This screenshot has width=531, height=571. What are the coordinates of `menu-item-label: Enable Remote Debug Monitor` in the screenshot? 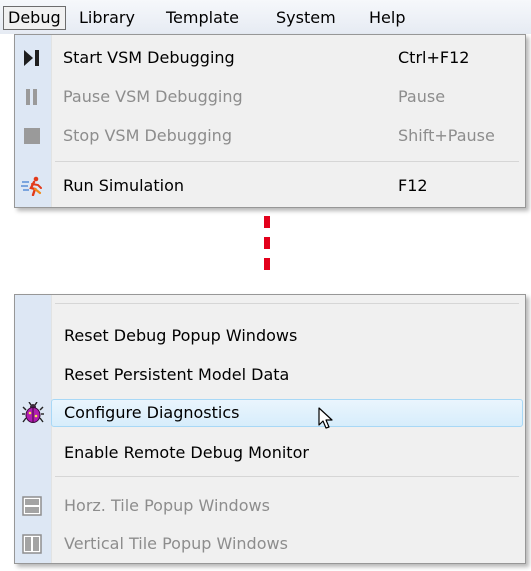 It's located at (186, 452).